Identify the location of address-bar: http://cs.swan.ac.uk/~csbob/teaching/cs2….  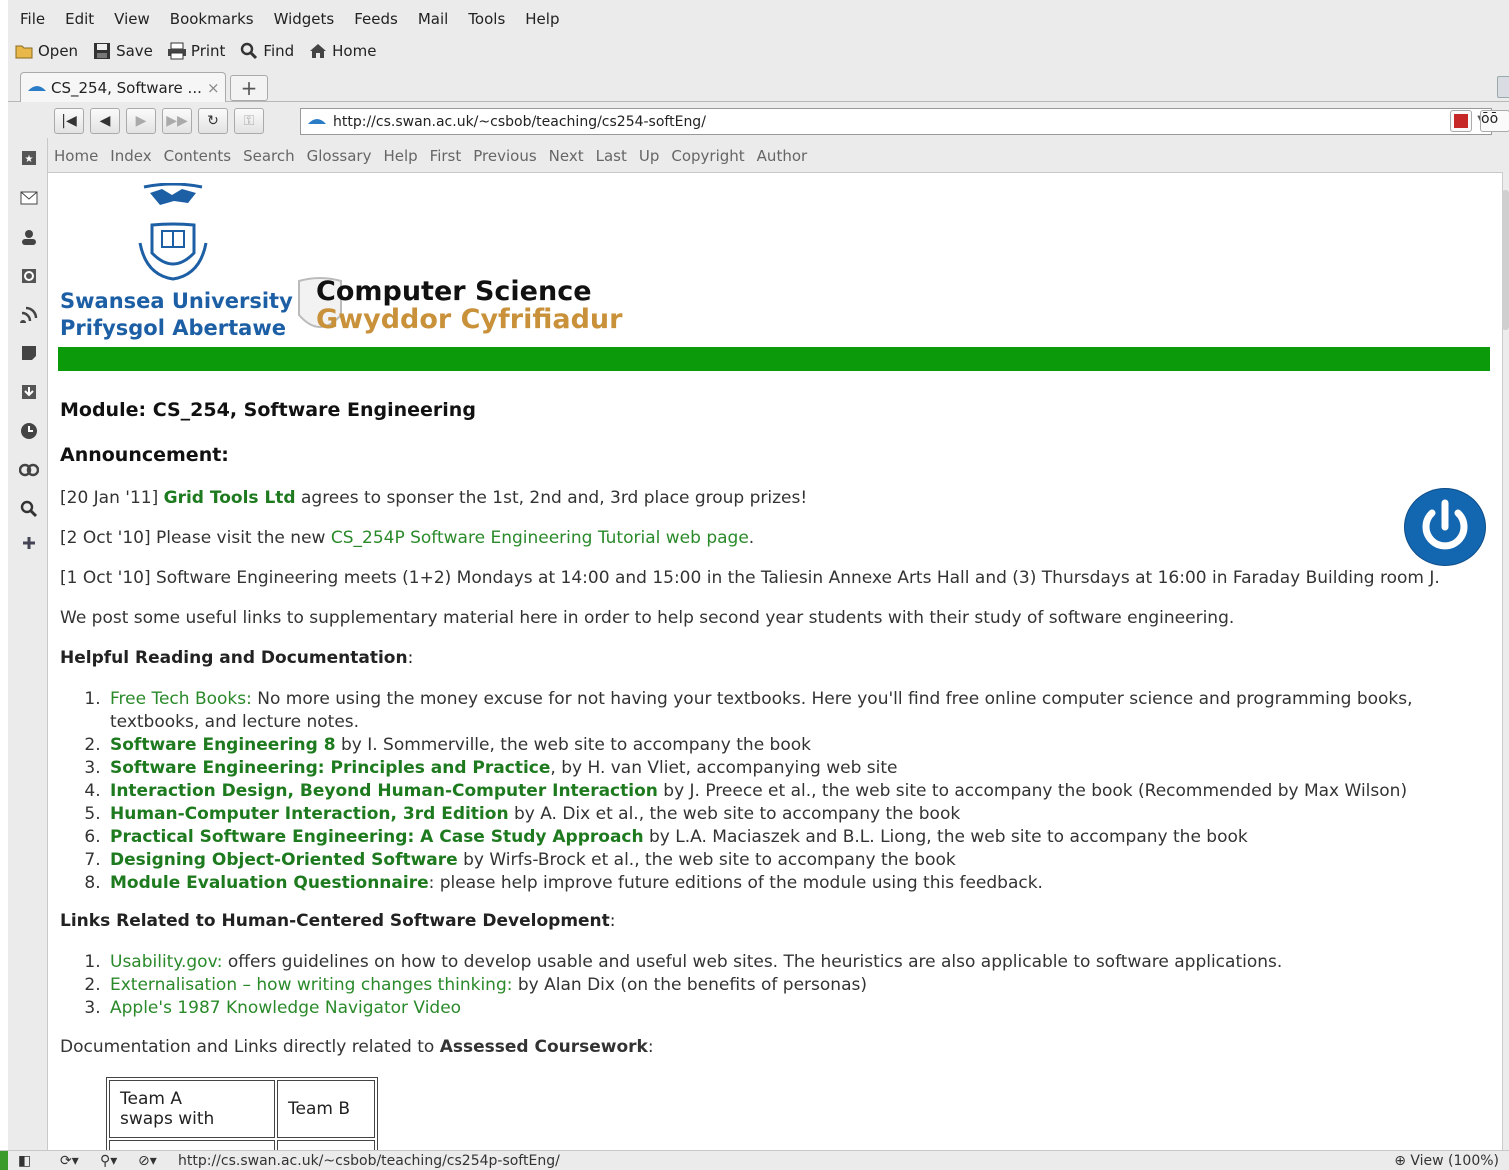
(896, 121).